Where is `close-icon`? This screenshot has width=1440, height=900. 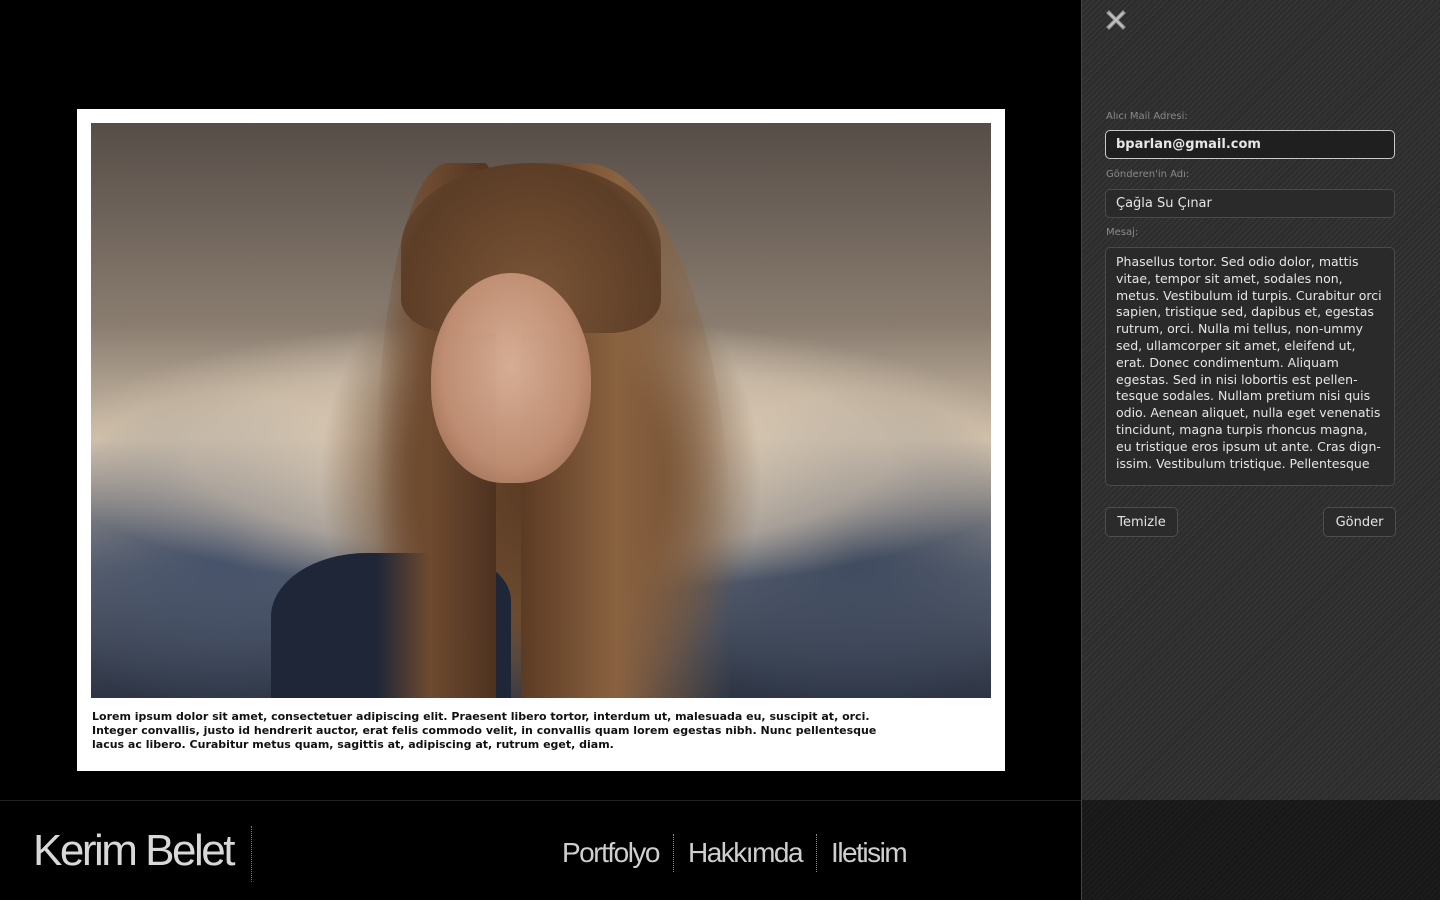 close-icon is located at coordinates (1116, 20).